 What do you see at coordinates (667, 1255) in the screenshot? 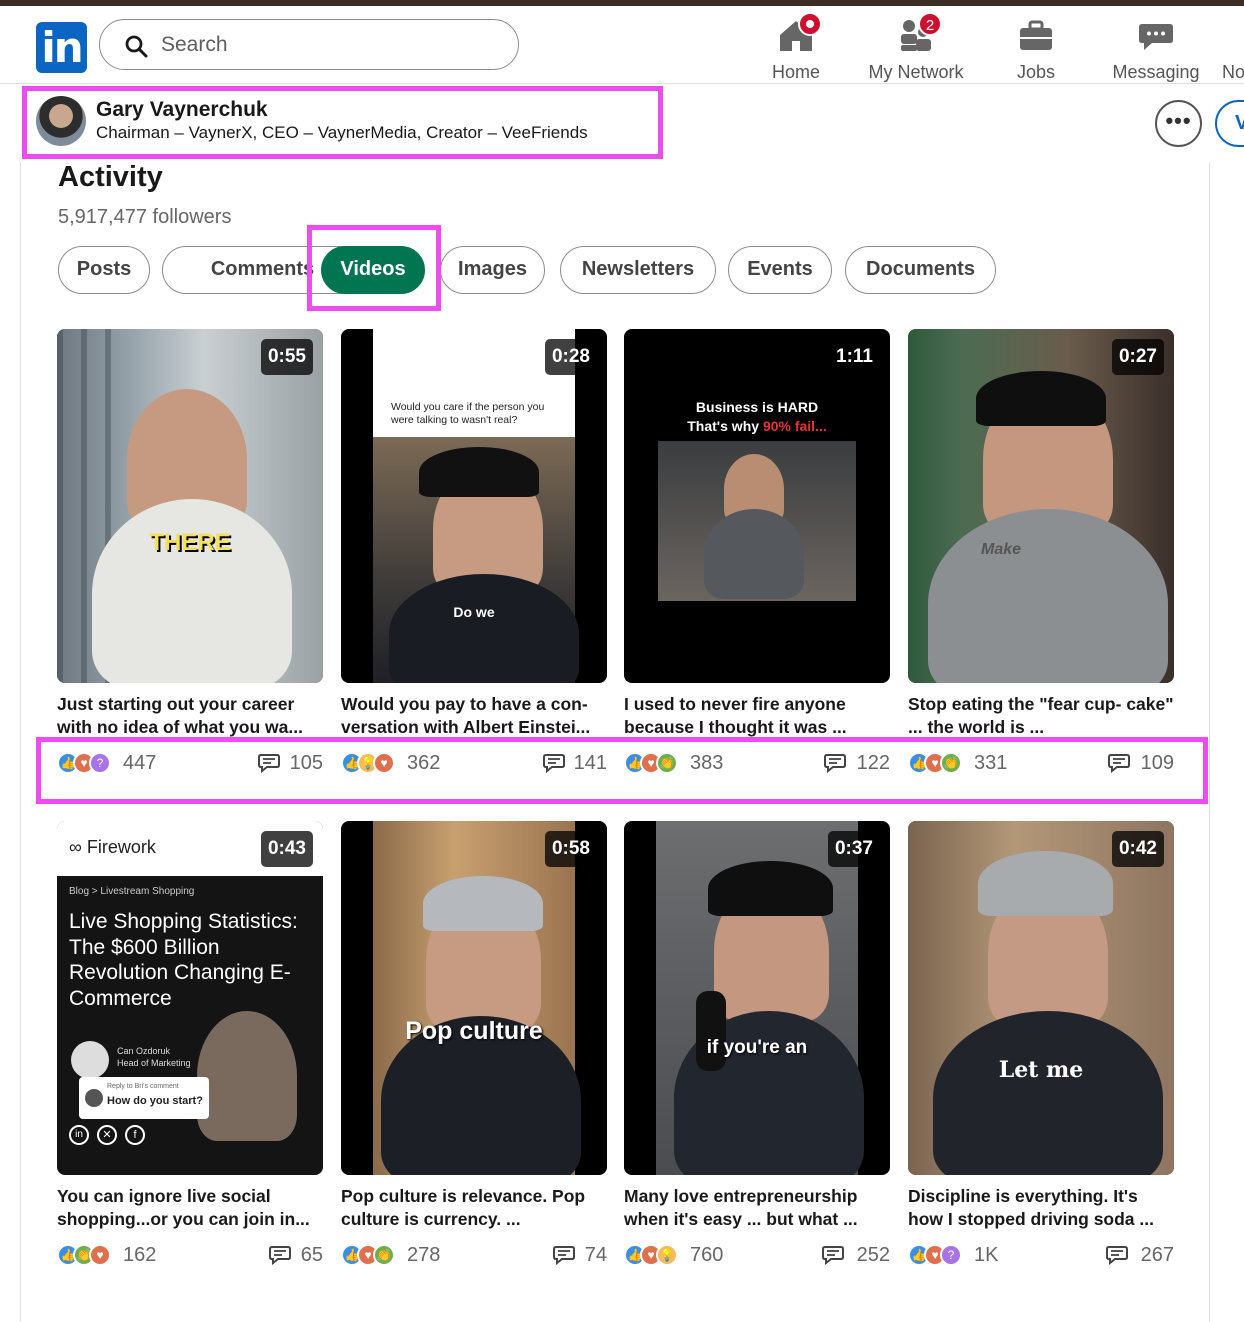
I see `insight-icon: 💡` at bounding box center [667, 1255].